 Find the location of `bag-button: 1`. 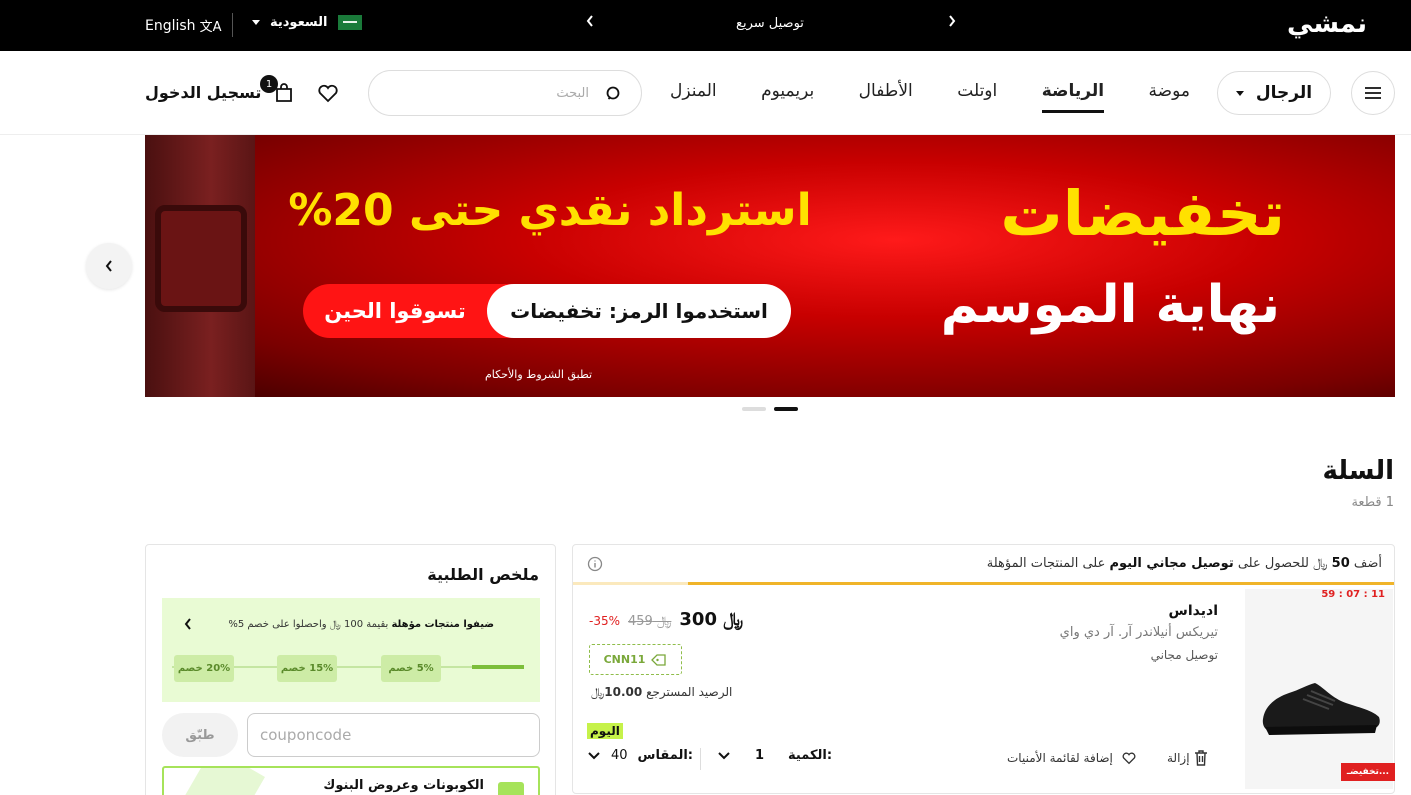

bag-button: 1 is located at coordinates (278, 90).